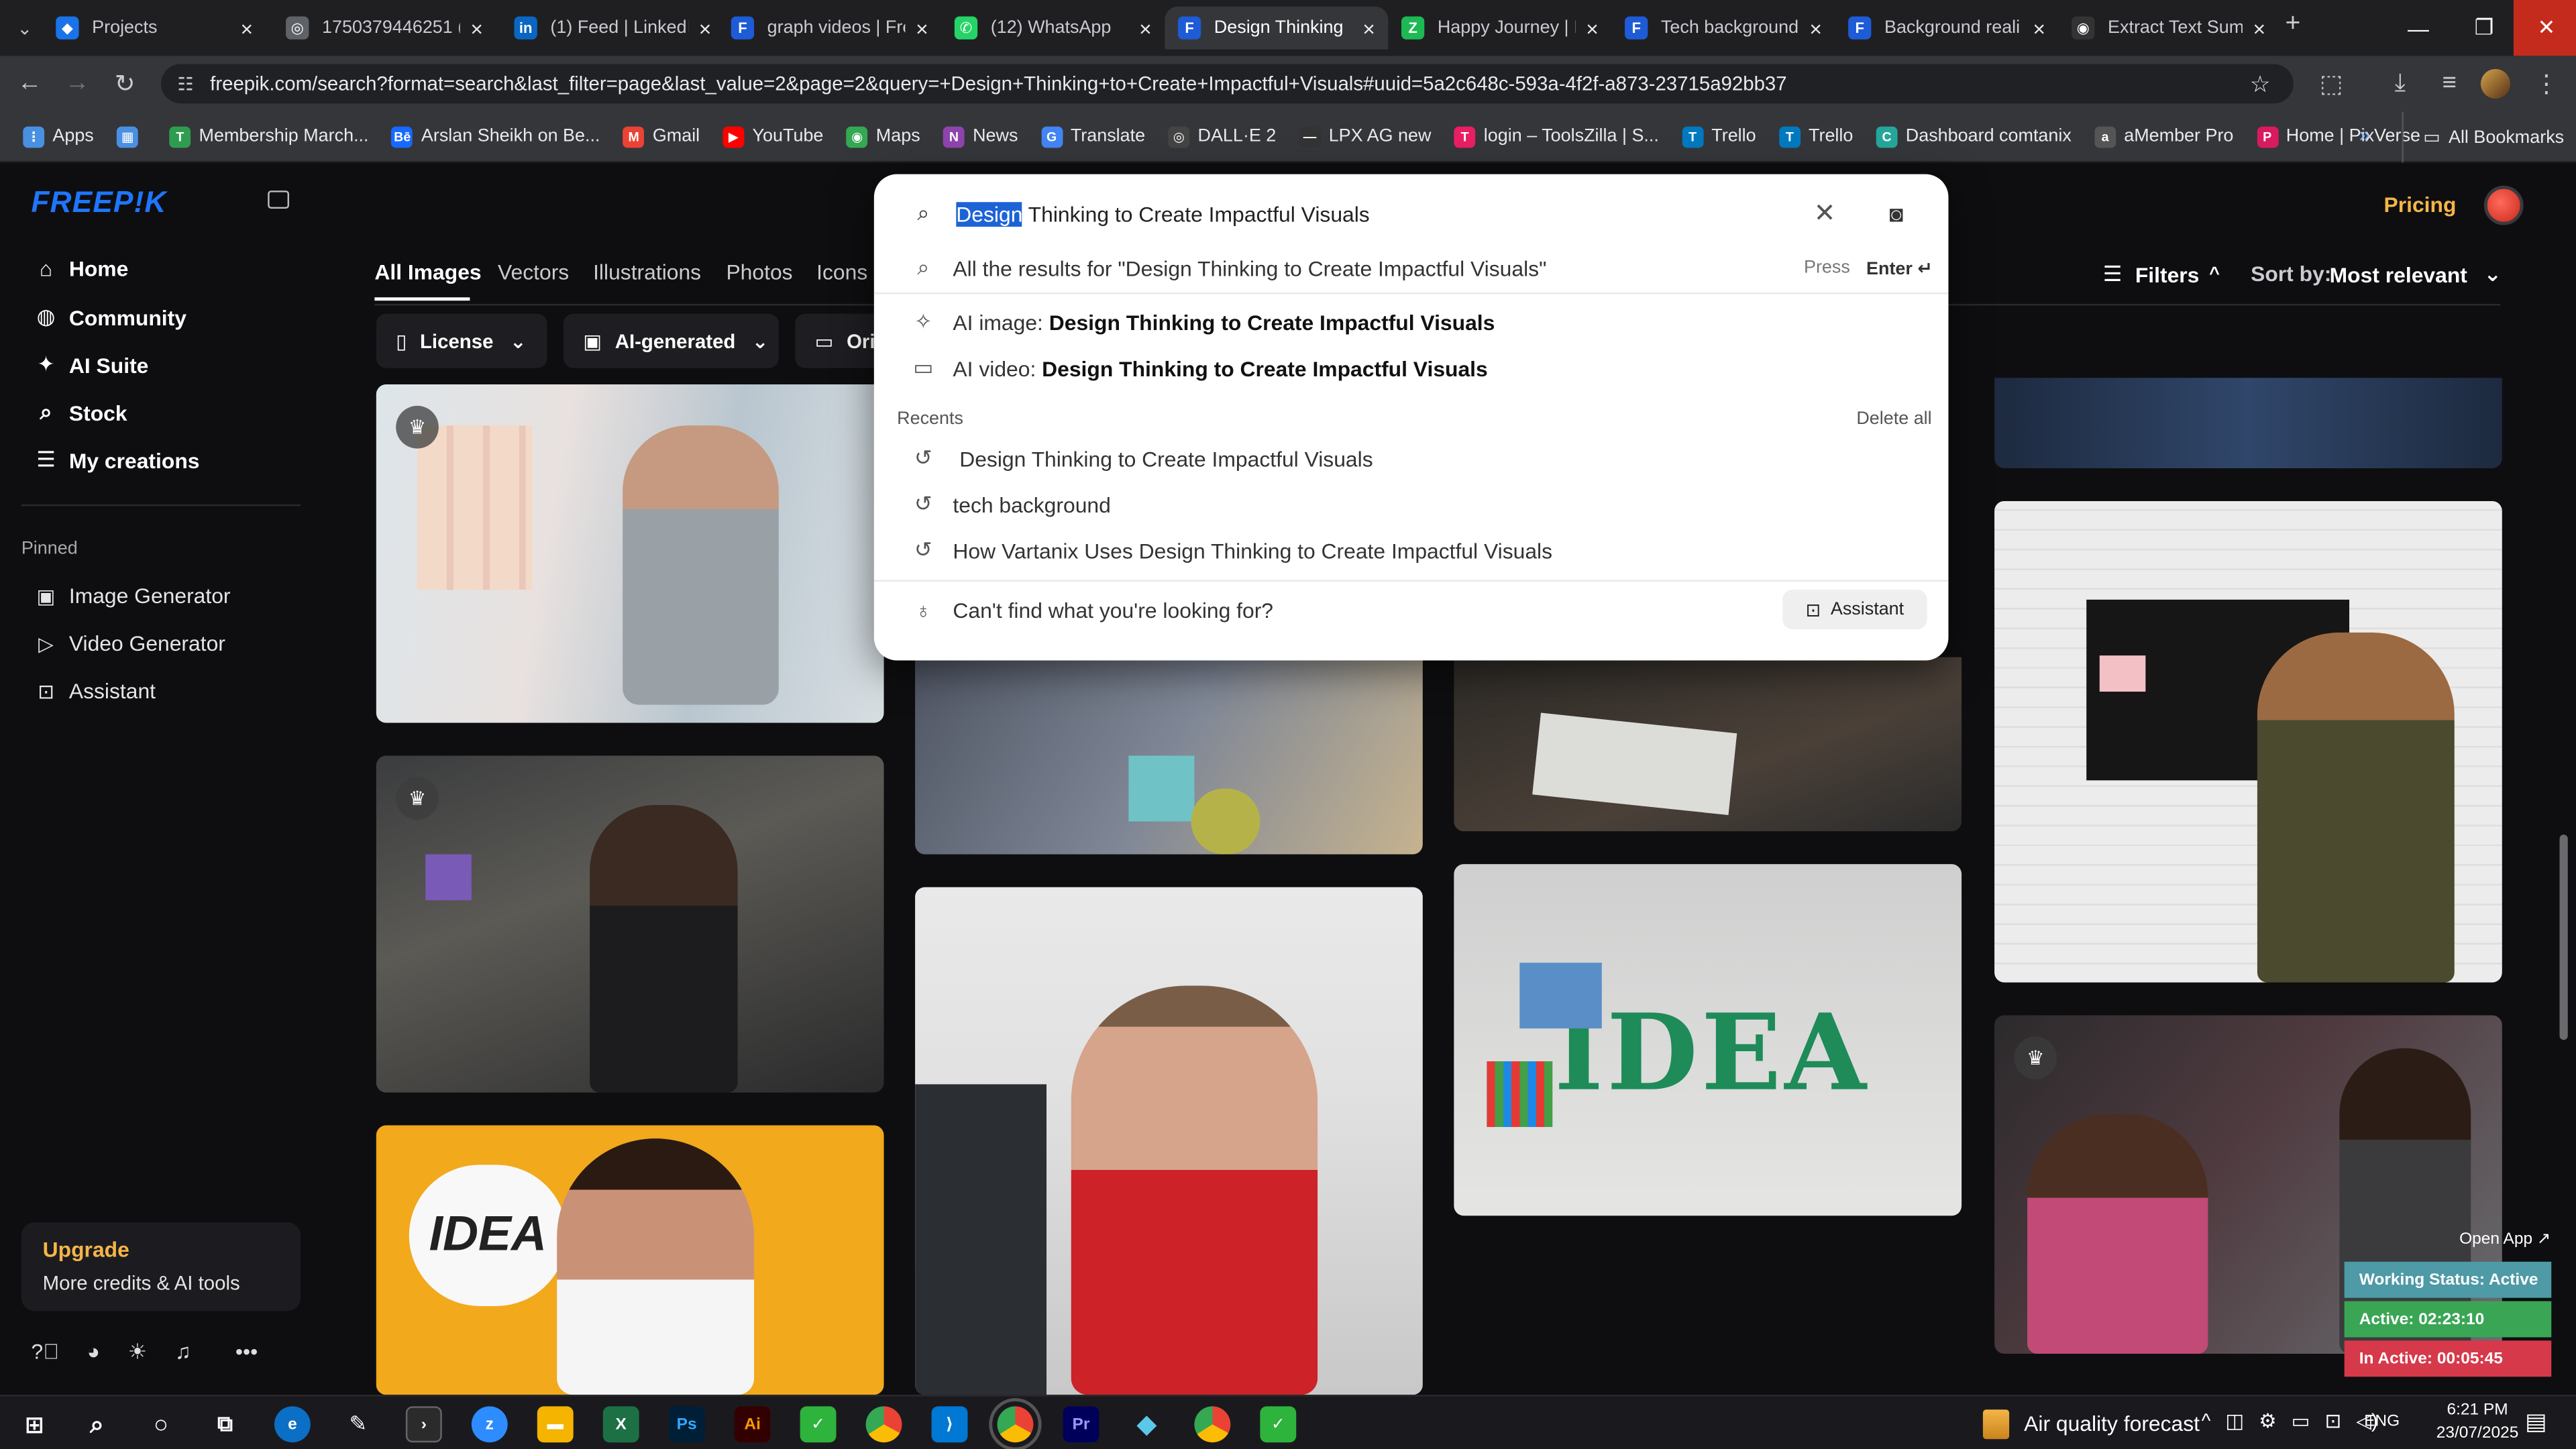  Describe the element at coordinates (949, 1424) in the screenshot. I see `vscode-icon: ⟩` at that location.